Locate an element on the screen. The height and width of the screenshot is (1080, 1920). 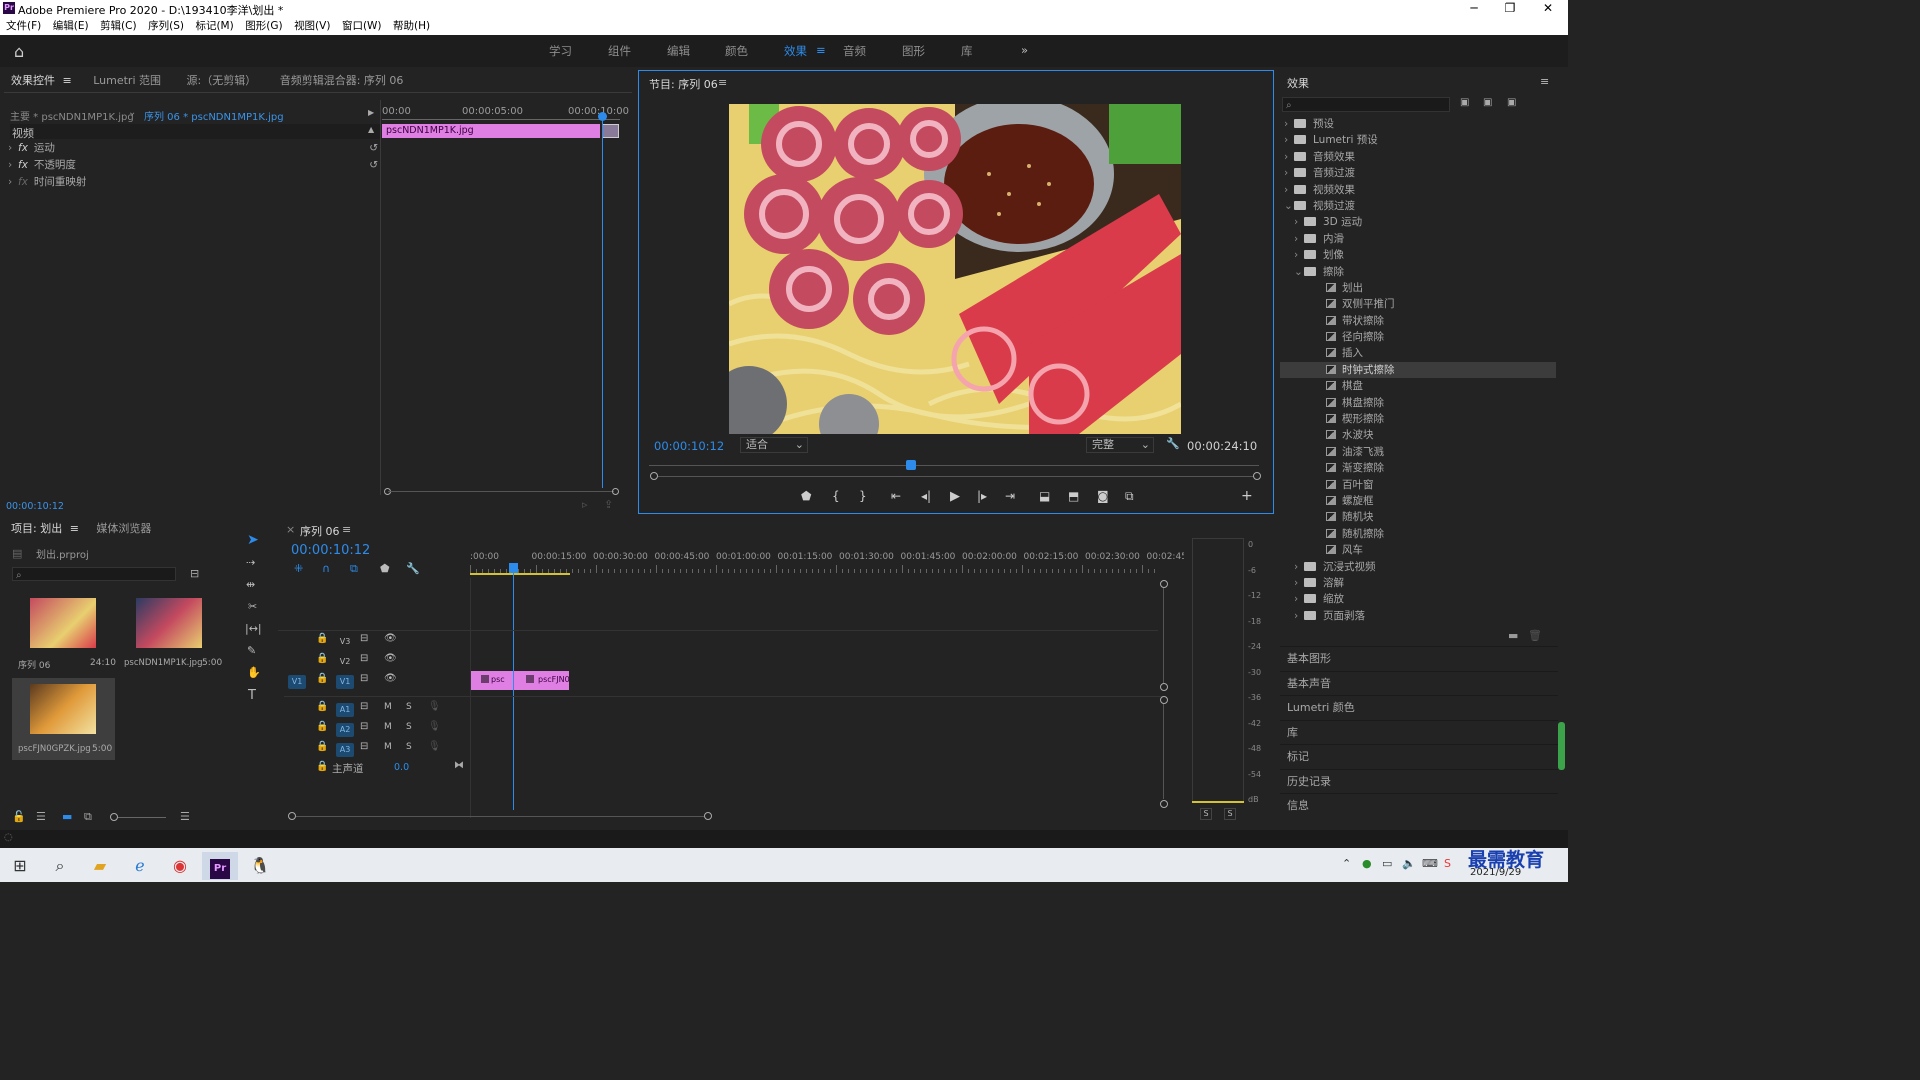
tray-chevron-icon: ⌃ is located at coordinates (1346, 863).